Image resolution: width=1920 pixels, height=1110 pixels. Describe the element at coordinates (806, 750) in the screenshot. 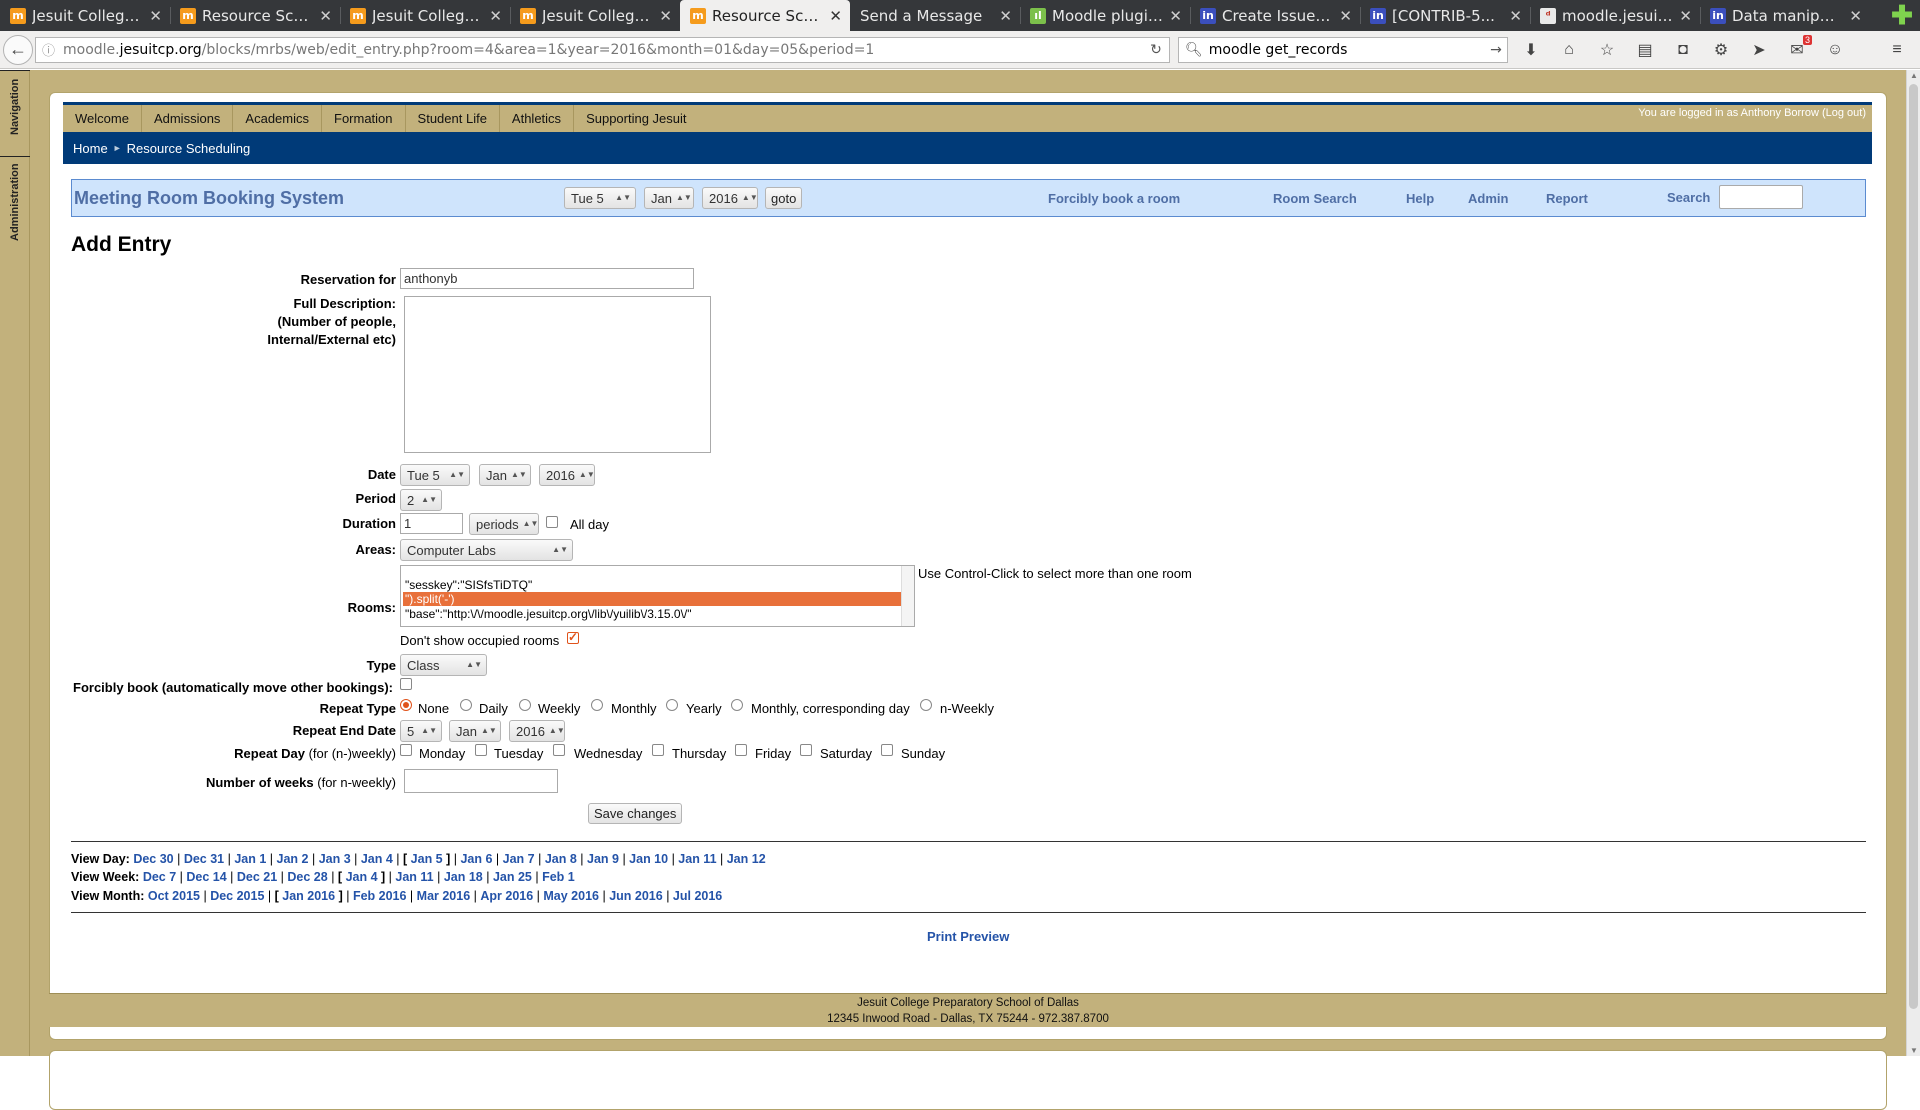

I see `repeat-saturday-checkbox` at that location.